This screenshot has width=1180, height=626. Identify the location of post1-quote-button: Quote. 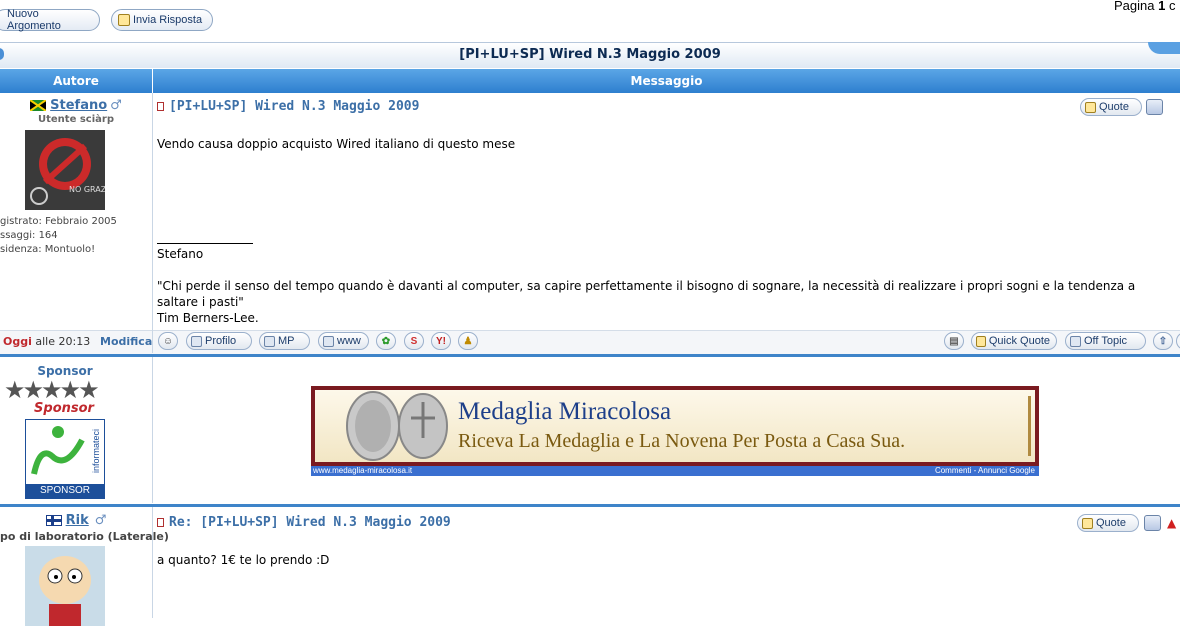
(1111, 107).